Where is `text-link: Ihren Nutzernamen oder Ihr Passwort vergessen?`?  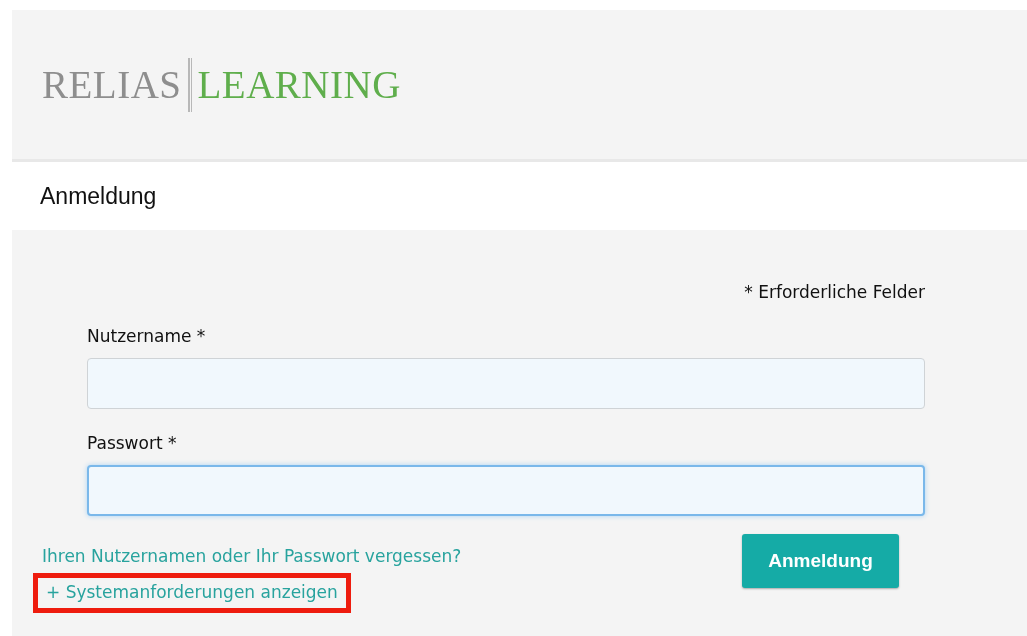
text-link: Ihren Nutzernamen oder Ihr Passwort vergessen? is located at coordinates (252, 556).